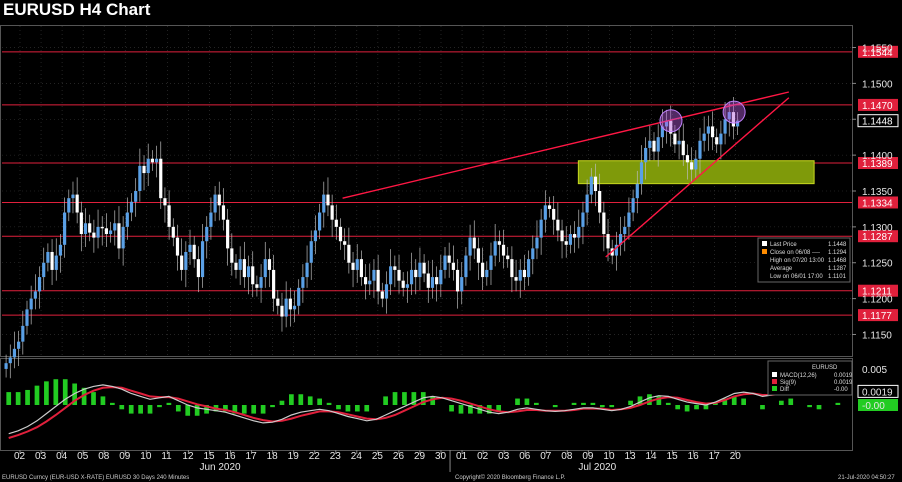 This screenshot has height=482, width=902. Describe the element at coordinates (784, 390) in the screenshot. I see `macd-legend-label: Diff` at that location.